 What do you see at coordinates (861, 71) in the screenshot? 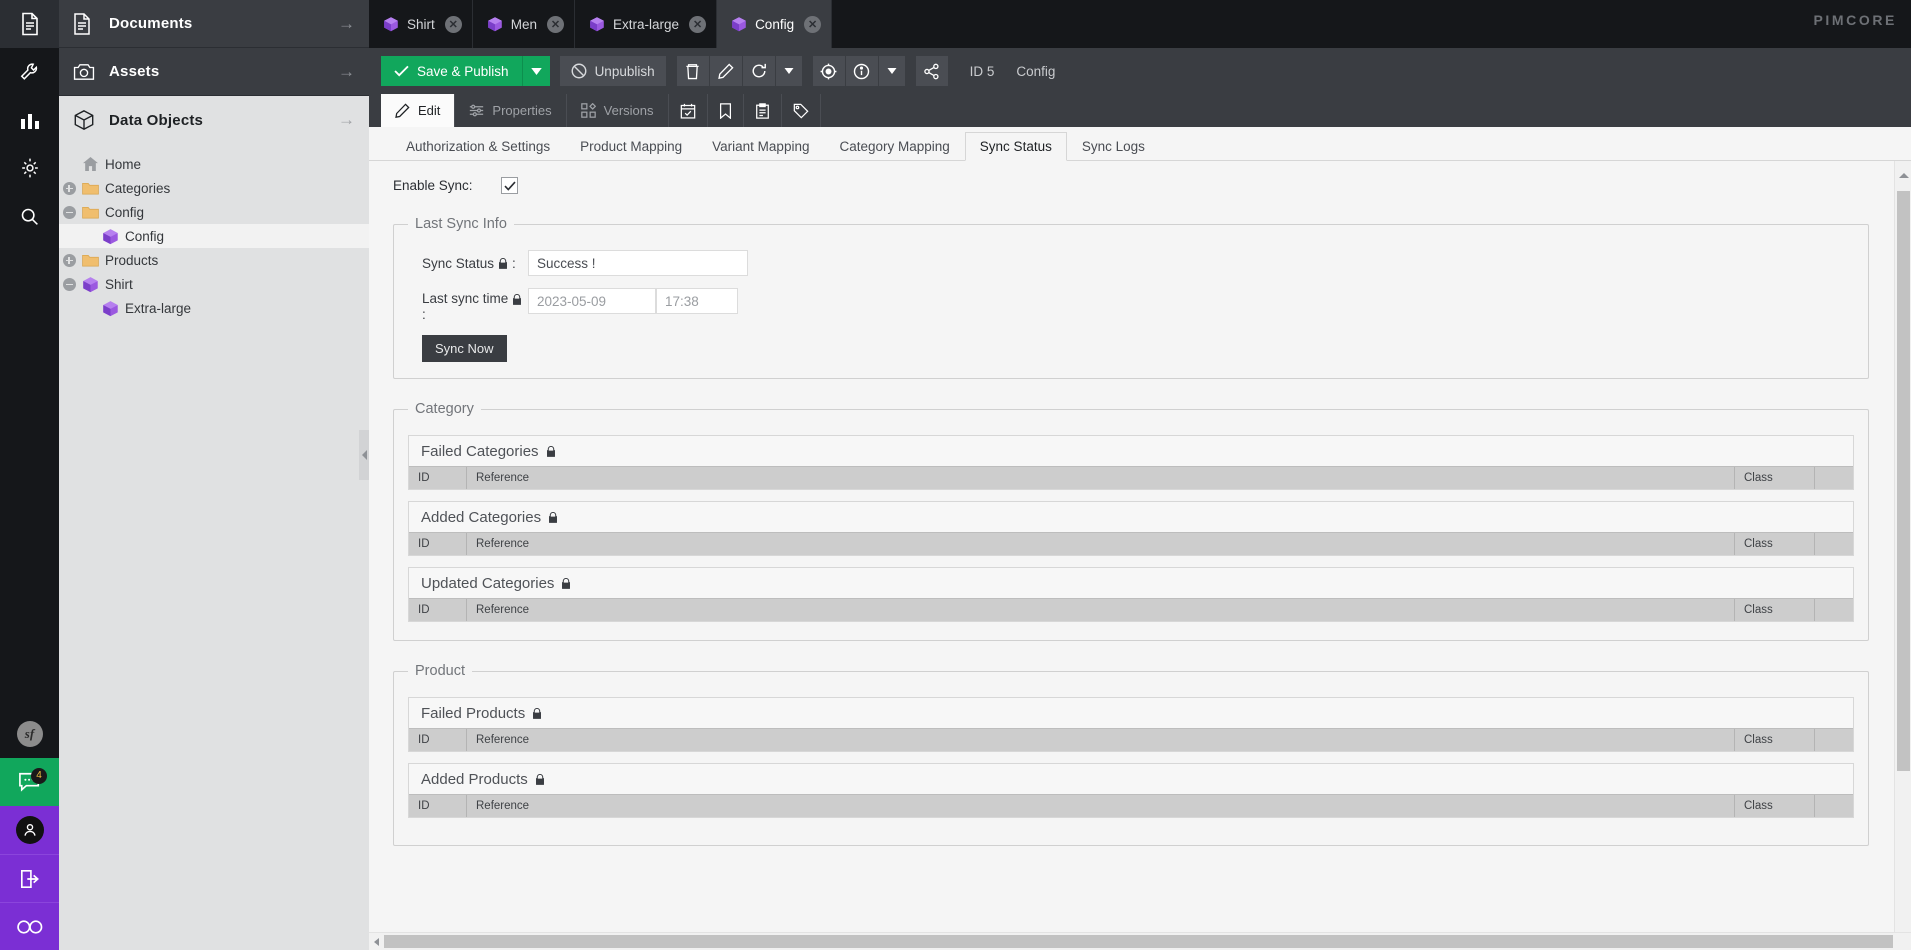
I see `info-icon` at bounding box center [861, 71].